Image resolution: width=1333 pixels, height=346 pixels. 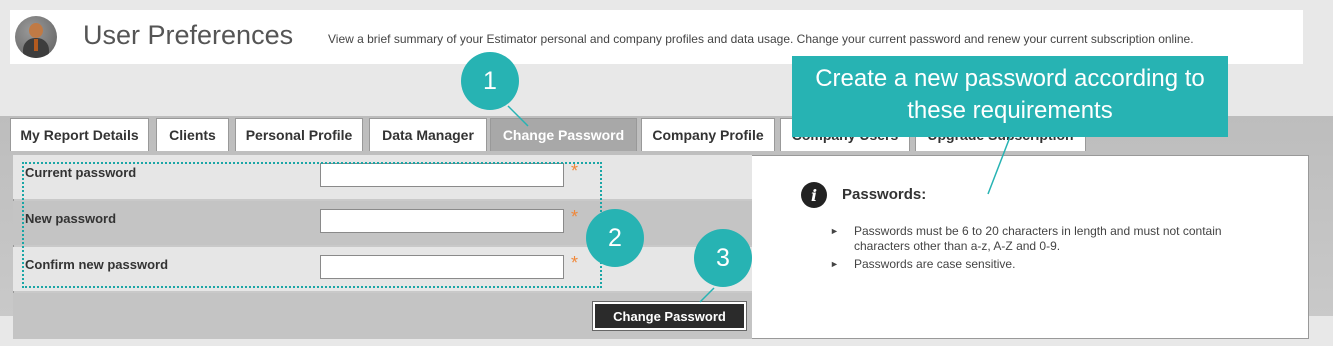 What do you see at coordinates (723, 258) in the screenshot?
I see `callout-3: 3` at bounding box center [723, 258].